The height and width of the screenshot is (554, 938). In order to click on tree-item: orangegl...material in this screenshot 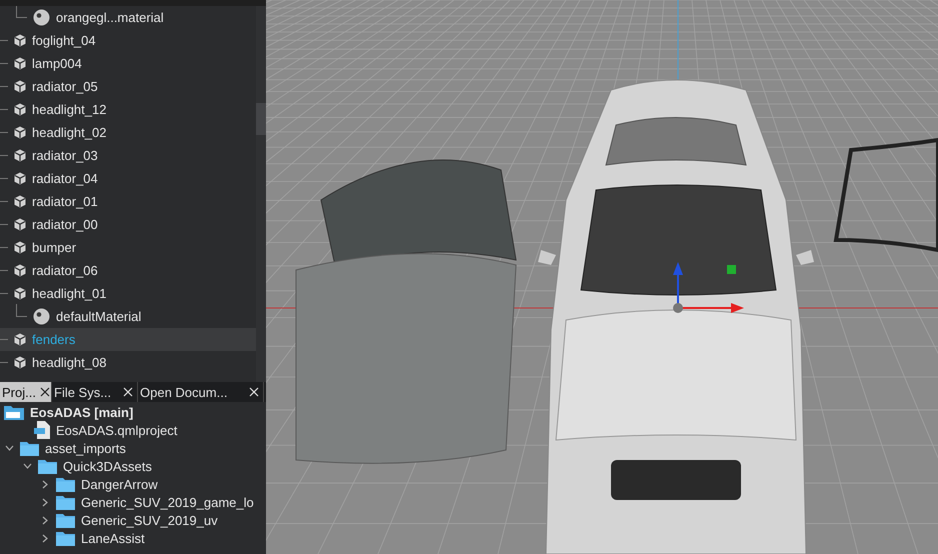, I will do `click(128, 17)`.